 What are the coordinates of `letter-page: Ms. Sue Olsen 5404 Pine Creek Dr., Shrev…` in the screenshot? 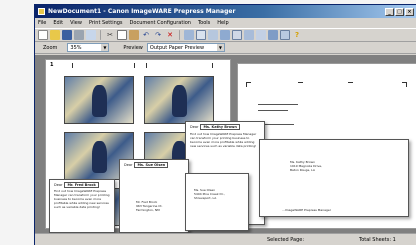 It's located at (217, 202).